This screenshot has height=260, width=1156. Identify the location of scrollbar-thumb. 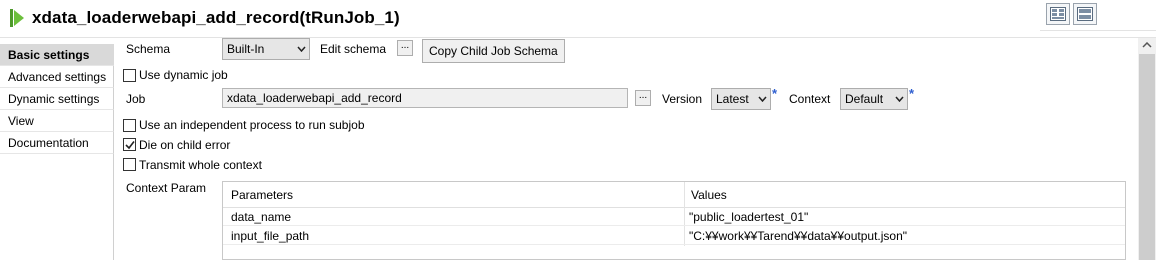
(1147, 157).